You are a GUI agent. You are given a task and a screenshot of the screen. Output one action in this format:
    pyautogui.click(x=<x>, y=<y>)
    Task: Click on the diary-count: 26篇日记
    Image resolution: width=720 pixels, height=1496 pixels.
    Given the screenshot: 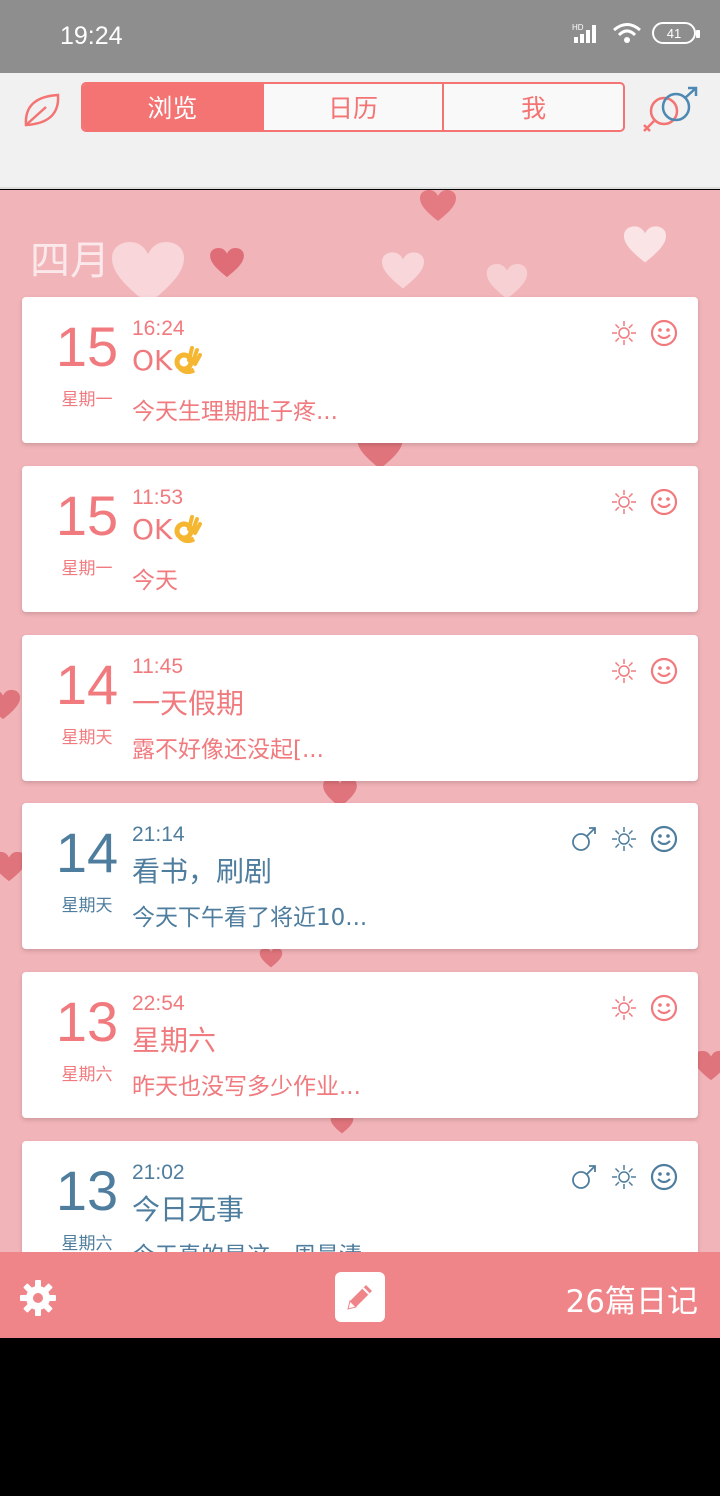 What is the action you would take?
    pyautogui.click(x=631, y=1302)
    